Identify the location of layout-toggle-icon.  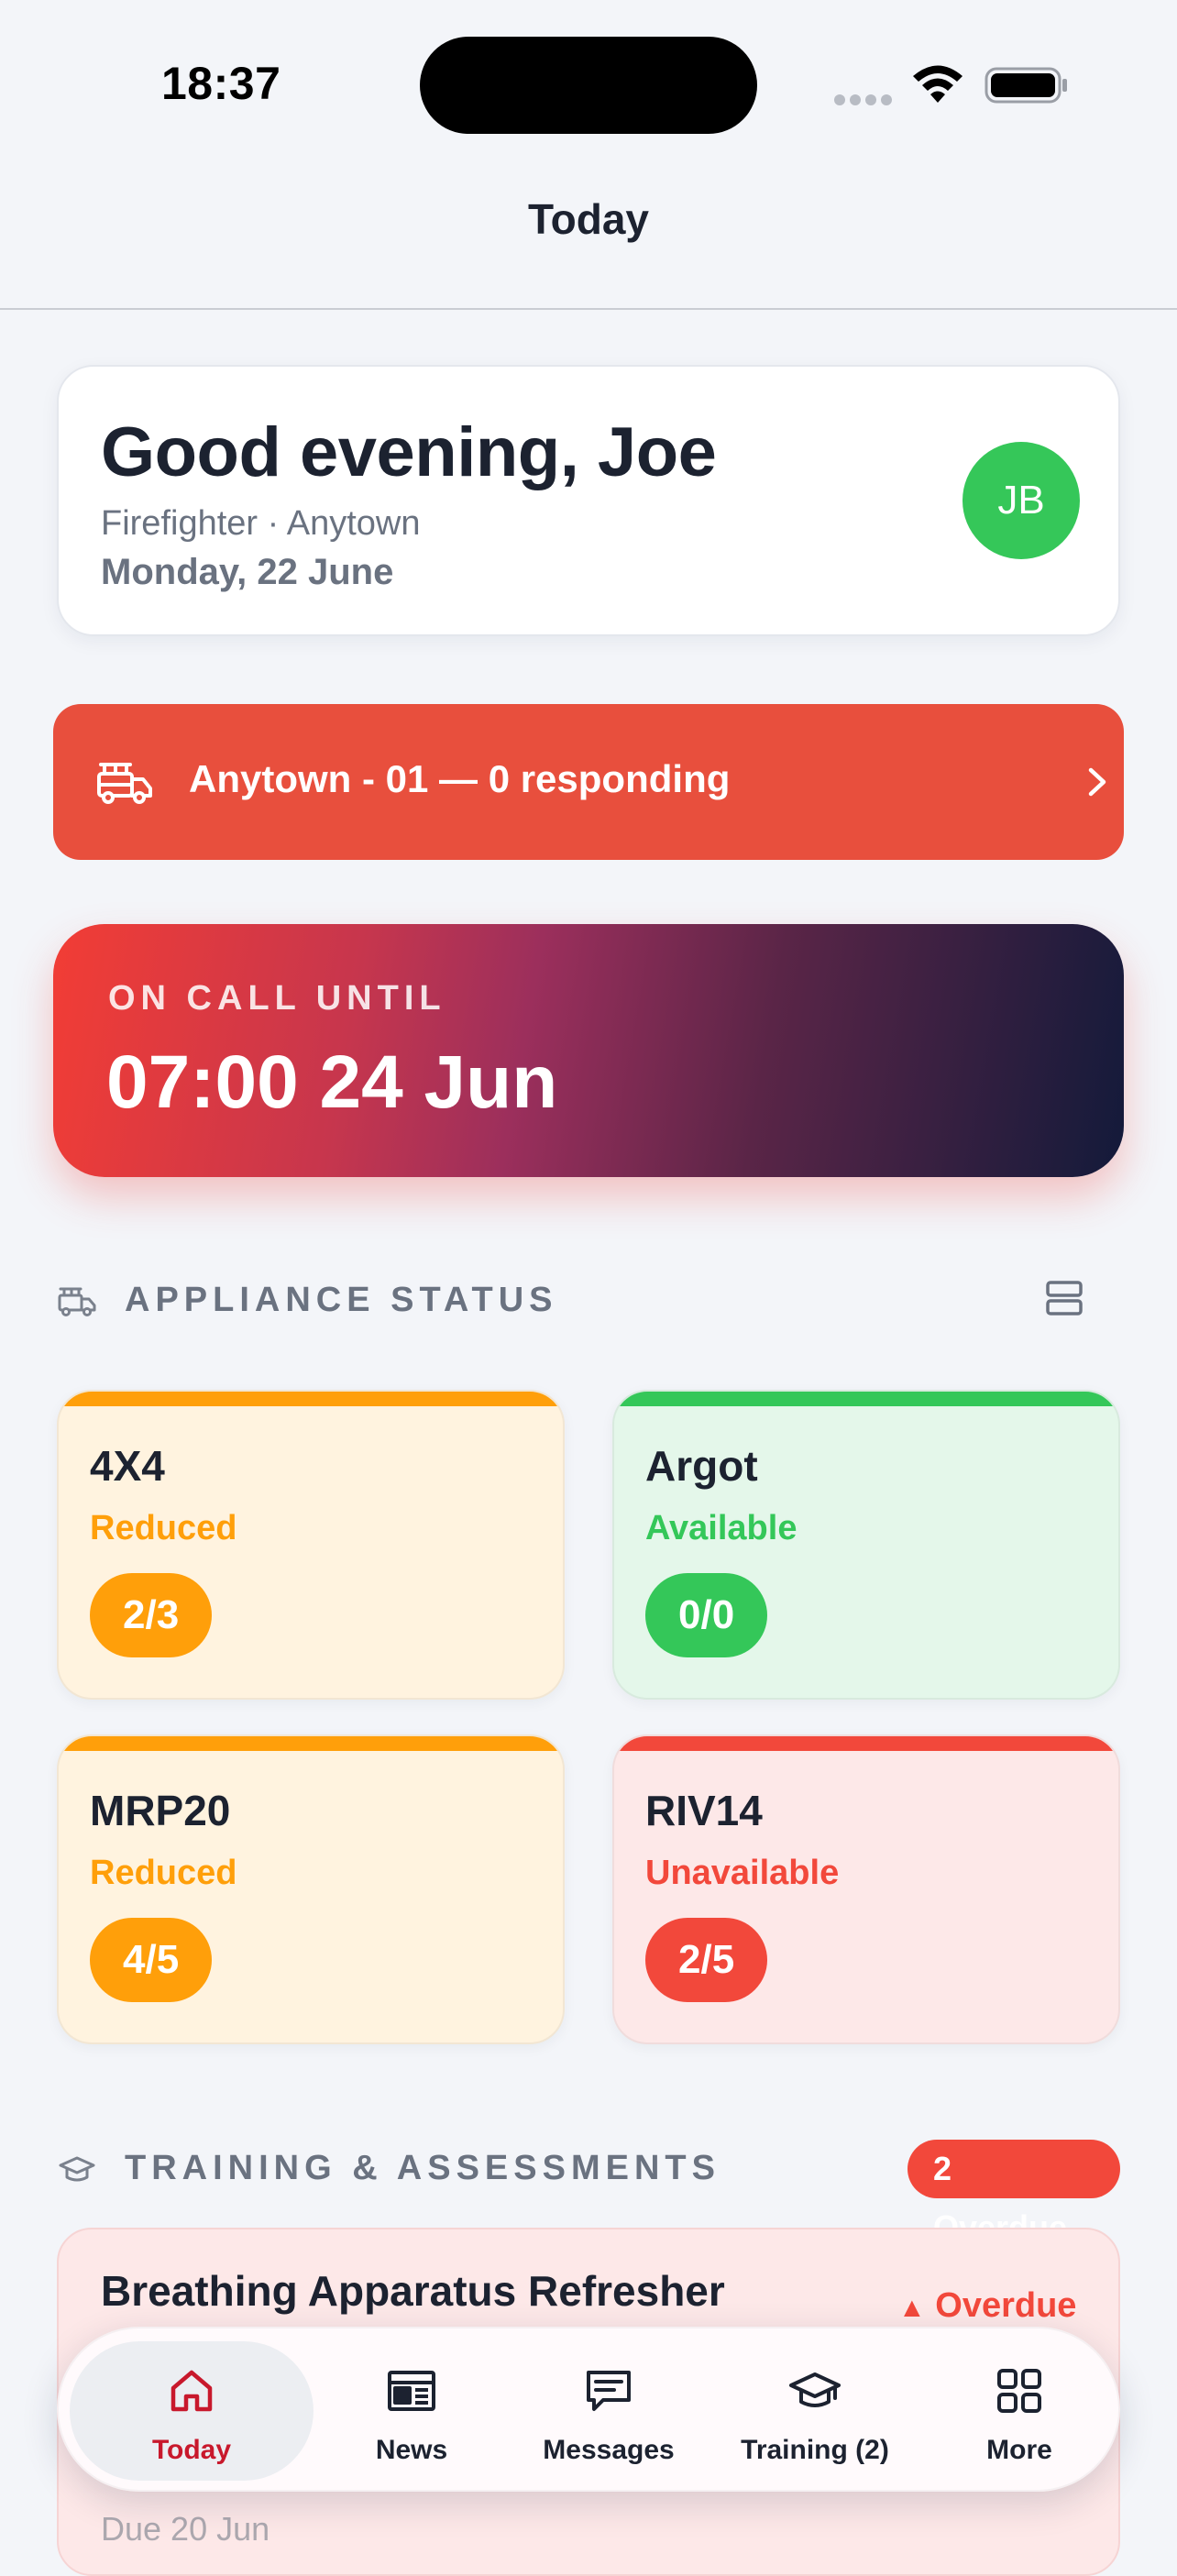
(1064, 1298).